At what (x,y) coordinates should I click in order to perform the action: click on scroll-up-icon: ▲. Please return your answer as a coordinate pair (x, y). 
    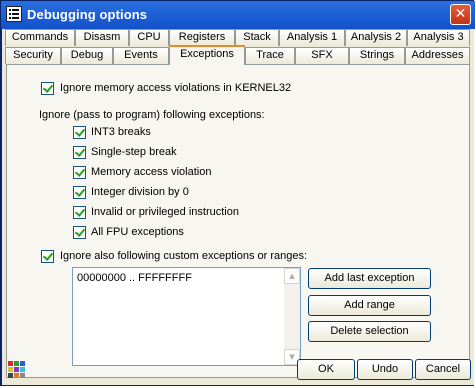
    Looking at the image, I should click on (292, 276).